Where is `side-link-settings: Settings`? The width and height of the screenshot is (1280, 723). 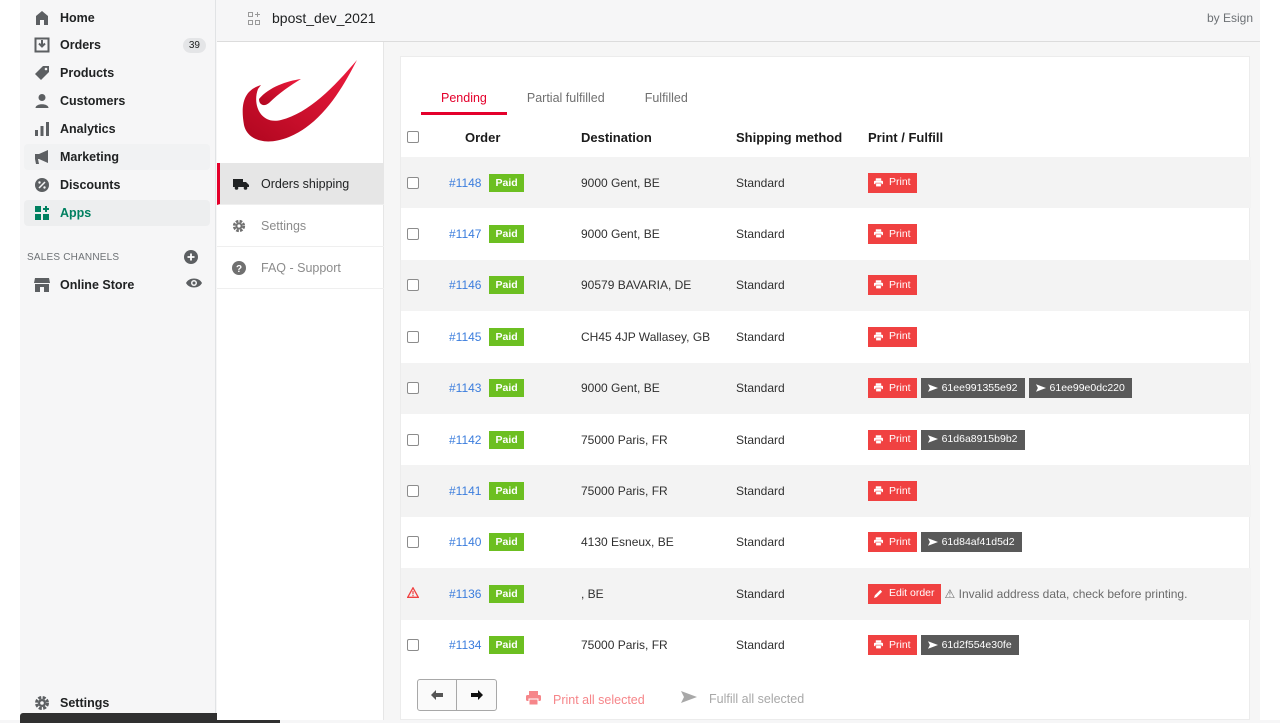 side-link-settings: Settings is located at coordinates (300, 226).